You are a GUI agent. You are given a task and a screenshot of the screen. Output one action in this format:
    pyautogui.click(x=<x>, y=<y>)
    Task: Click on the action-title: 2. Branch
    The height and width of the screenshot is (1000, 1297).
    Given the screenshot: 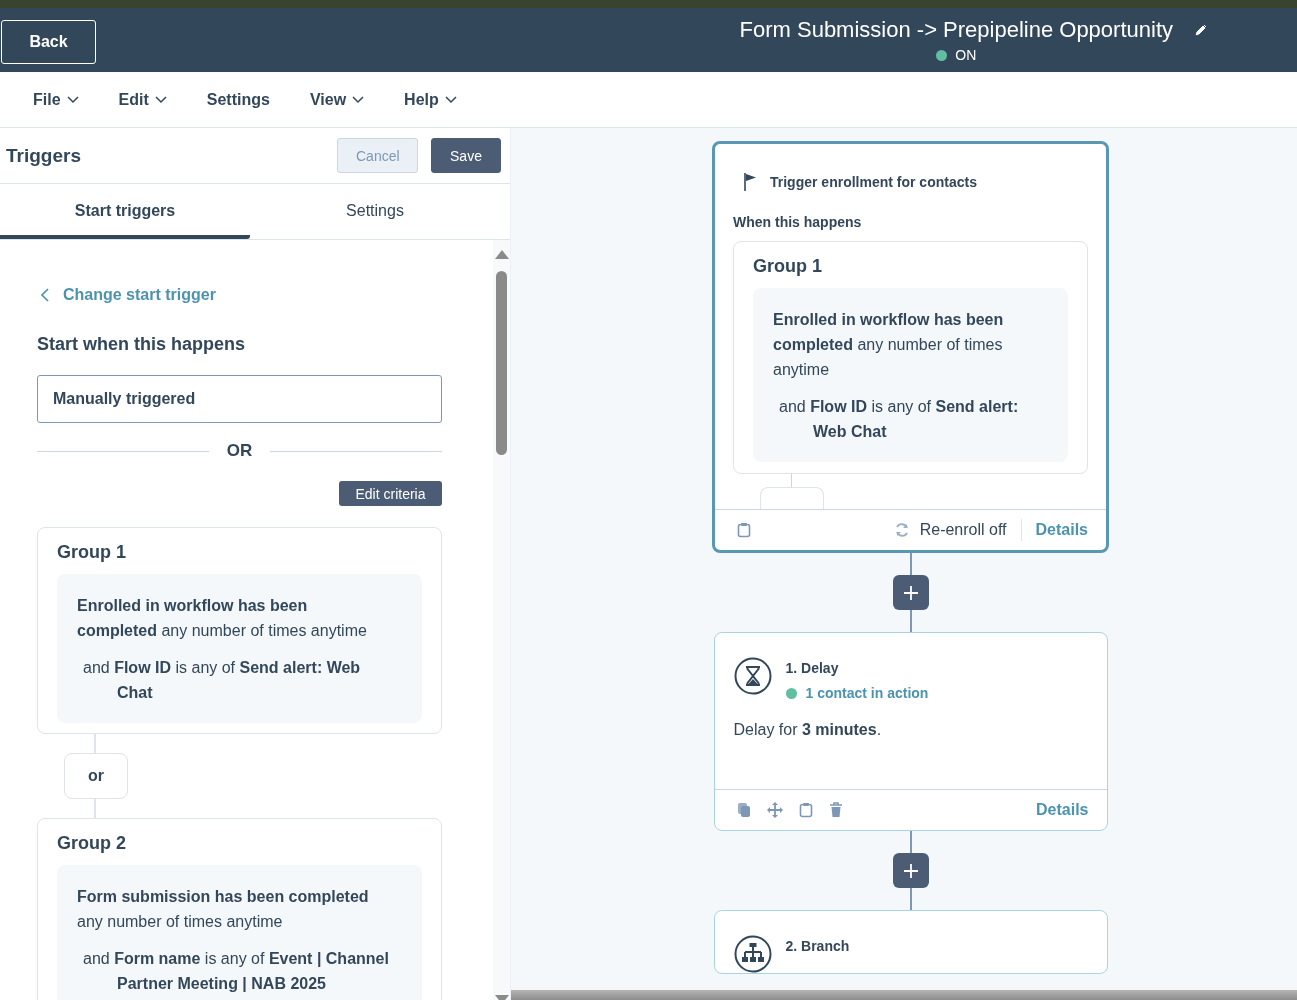 What is the action you would take?
    pyautogui.click(x=817, y=946)
    